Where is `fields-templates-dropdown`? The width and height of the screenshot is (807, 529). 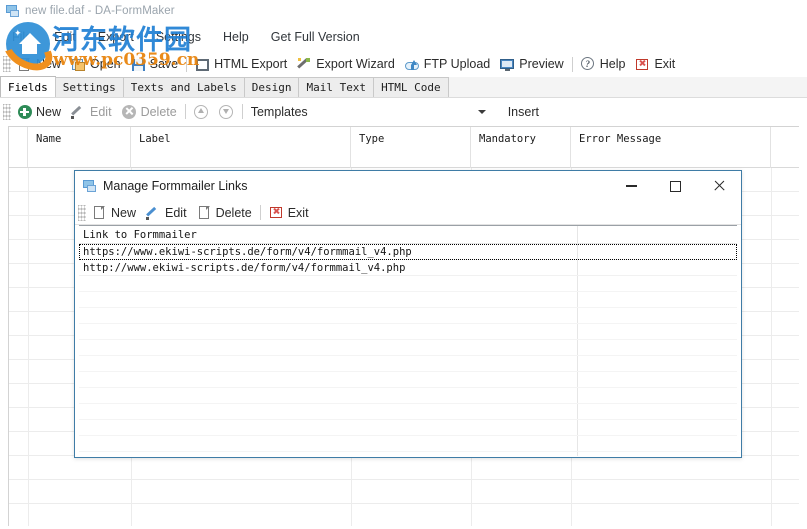 fields-templates-dropdown is located at coordinates (482, 112).